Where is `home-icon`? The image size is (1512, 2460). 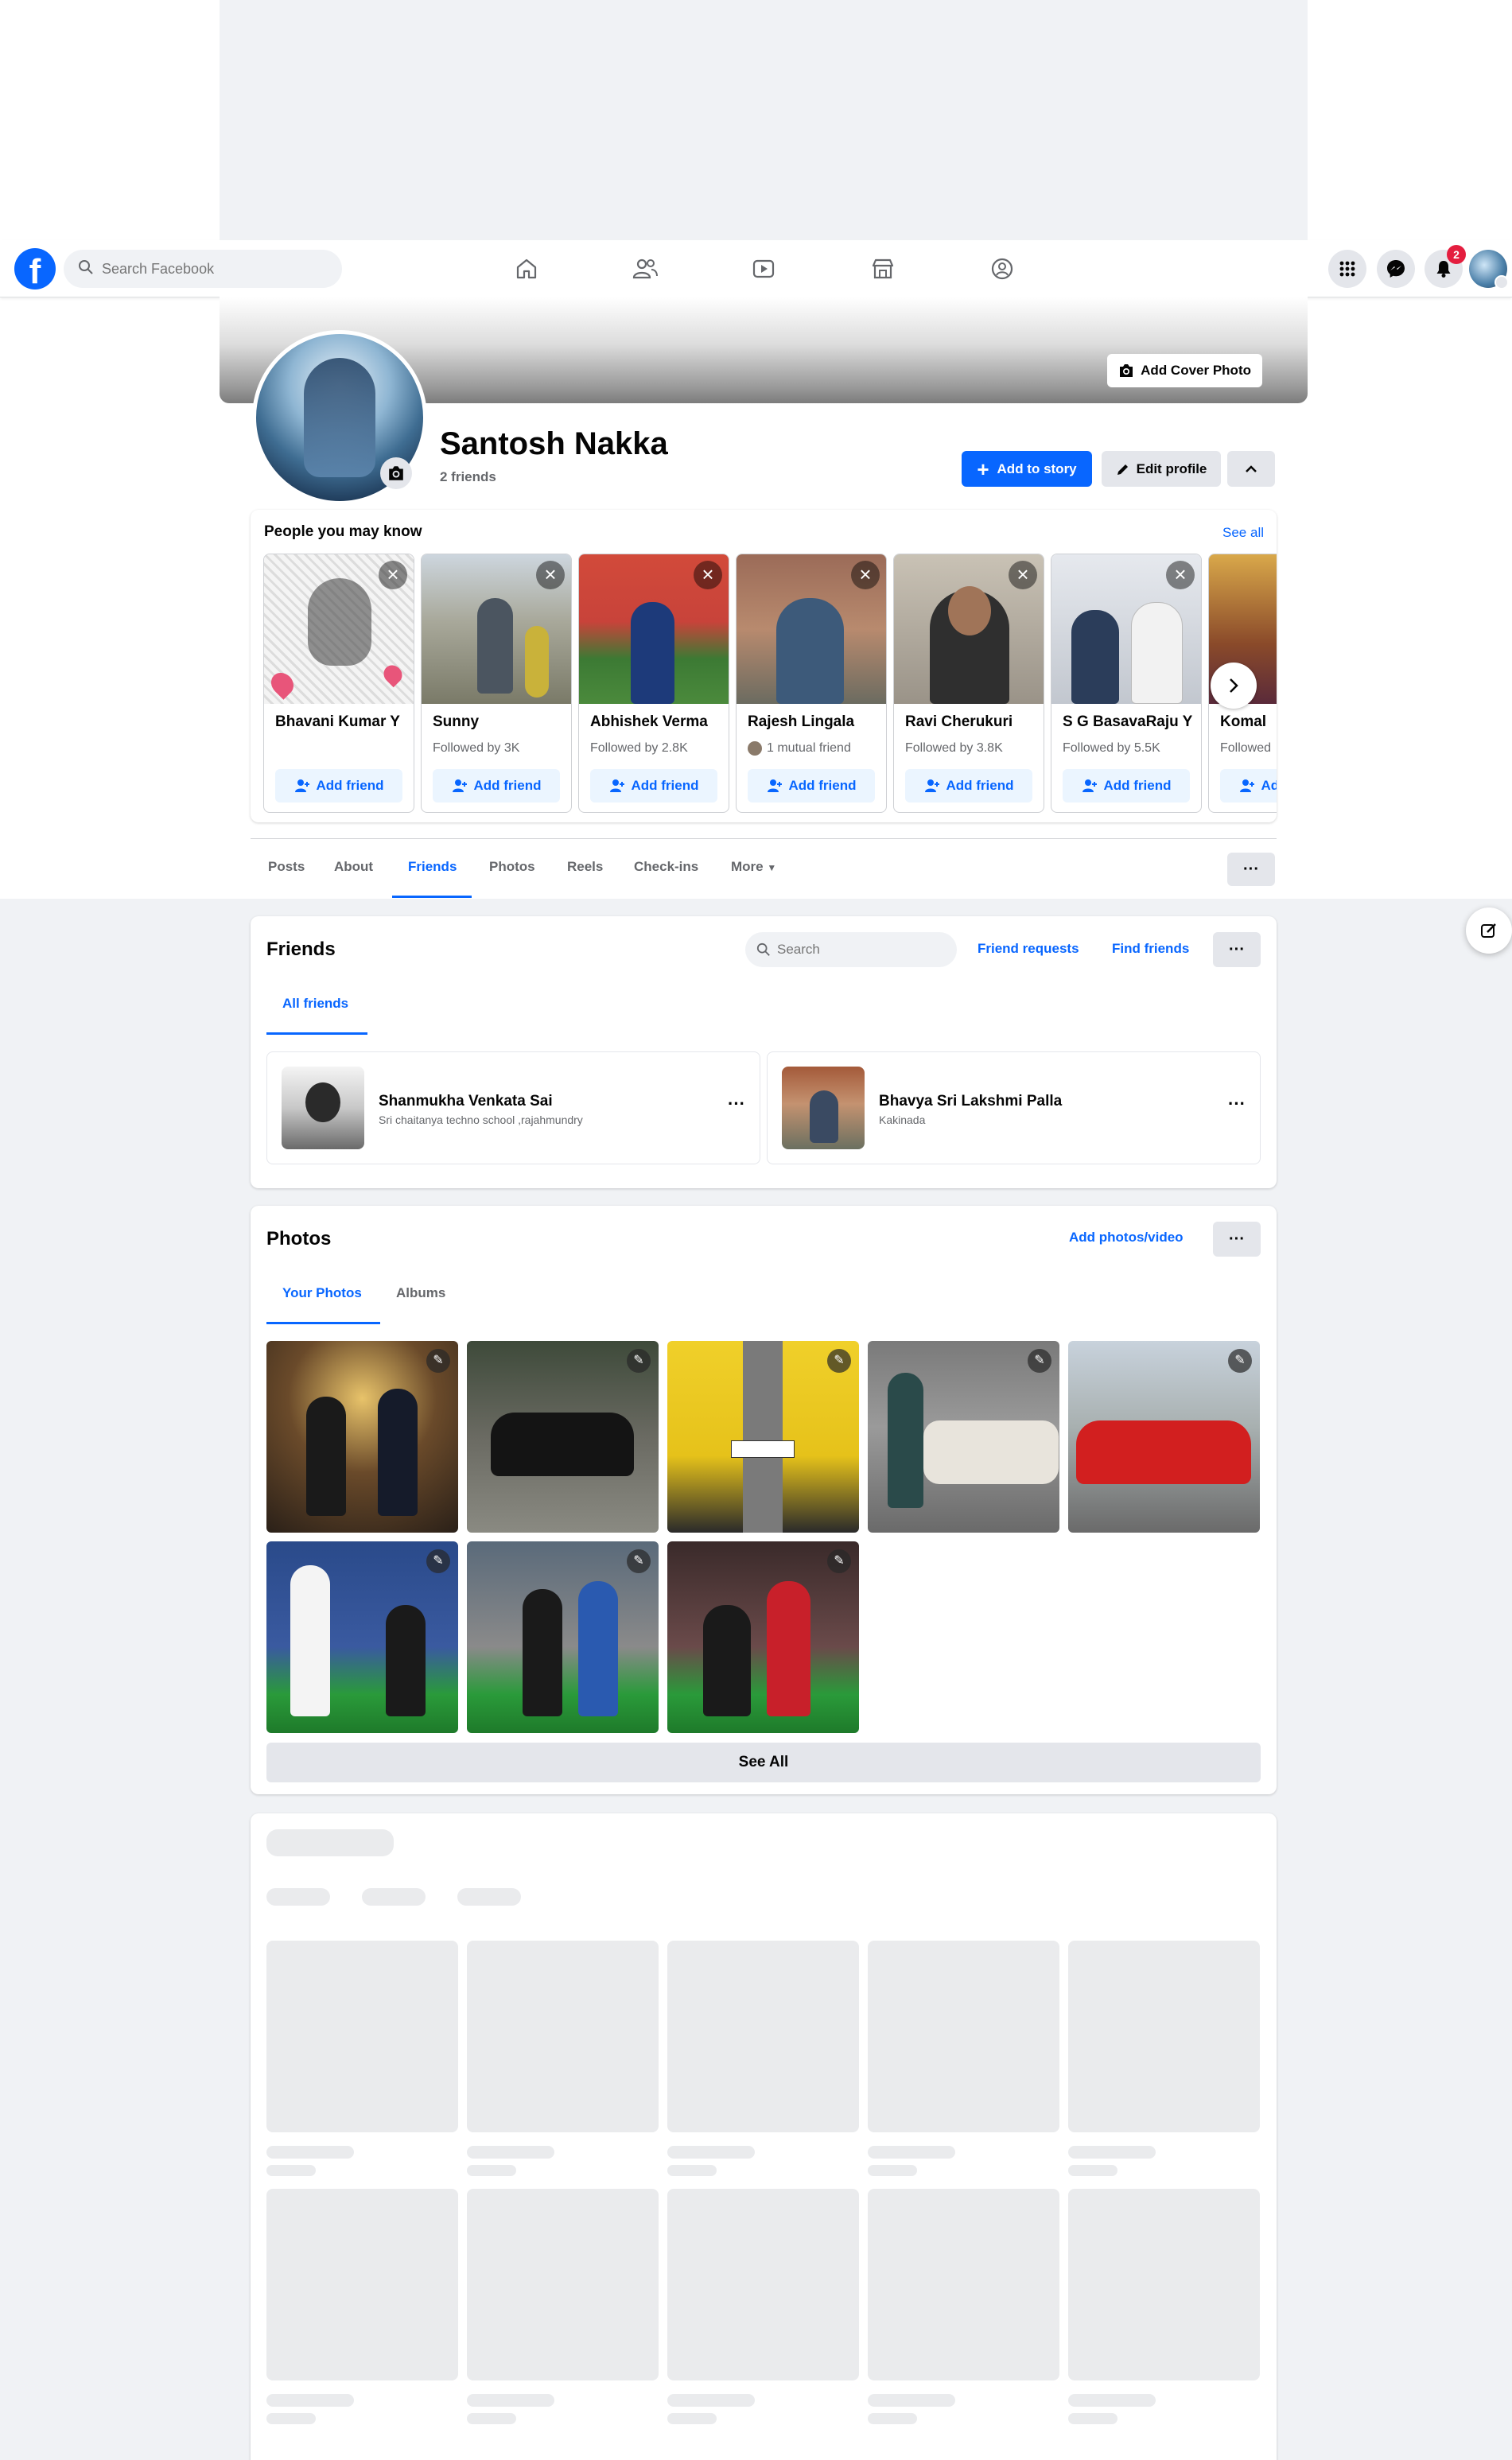
home-icon is located at coordinates (527, 269).